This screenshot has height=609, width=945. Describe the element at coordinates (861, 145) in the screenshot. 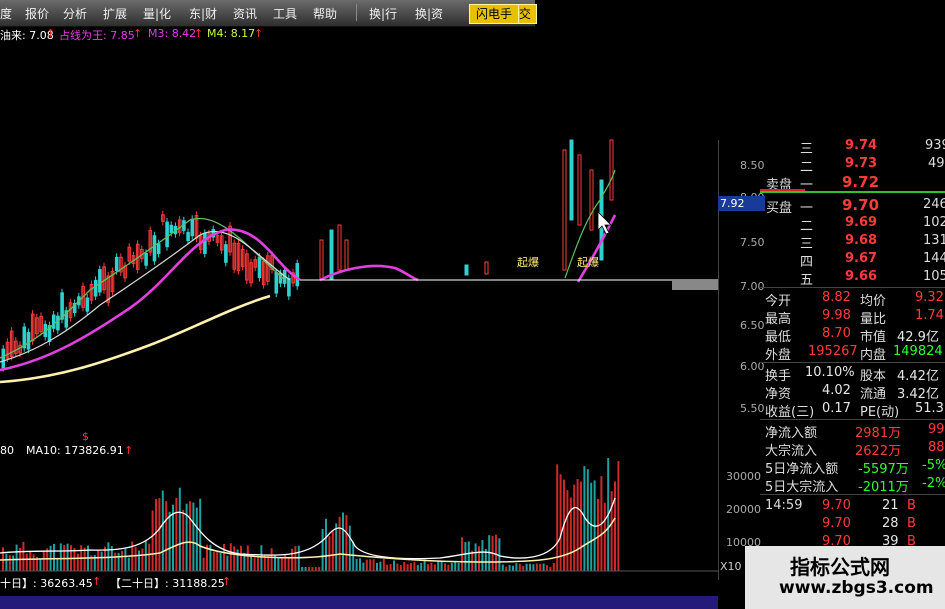

I see `sell-price-3: 9.74` at that location.